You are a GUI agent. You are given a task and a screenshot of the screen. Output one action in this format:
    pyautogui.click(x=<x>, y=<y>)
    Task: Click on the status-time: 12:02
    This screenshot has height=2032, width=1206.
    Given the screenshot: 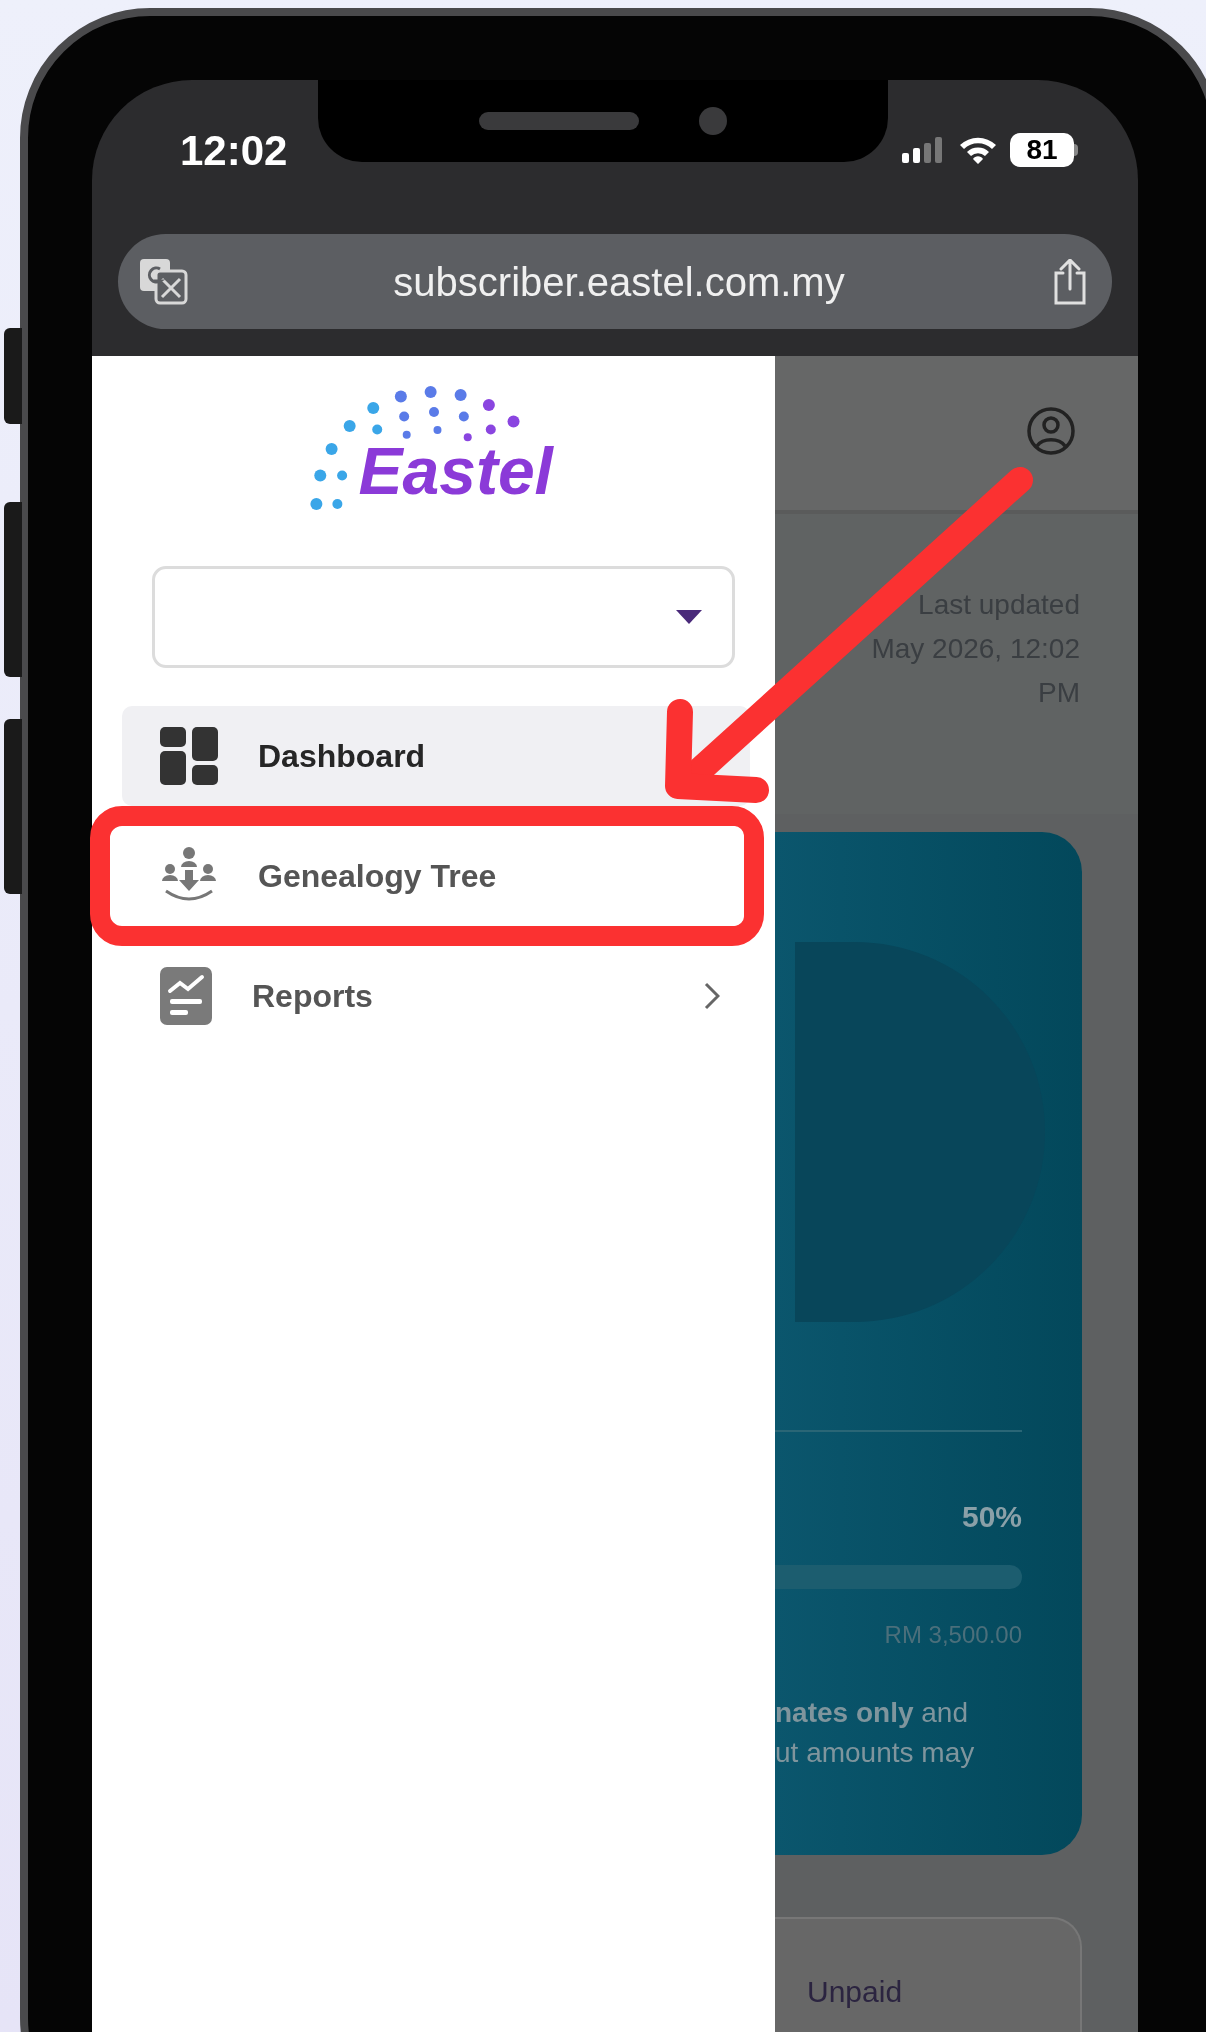 What is the action you would take?
    pyautogui.click(x=234, y=150)
    